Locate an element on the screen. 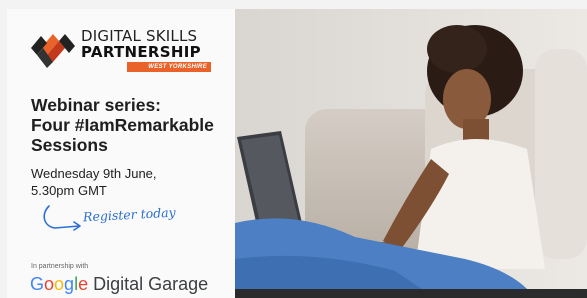 The height and width of the screenshot is (298, 587). title-line: Sessions is located at coordinates (69, 145).